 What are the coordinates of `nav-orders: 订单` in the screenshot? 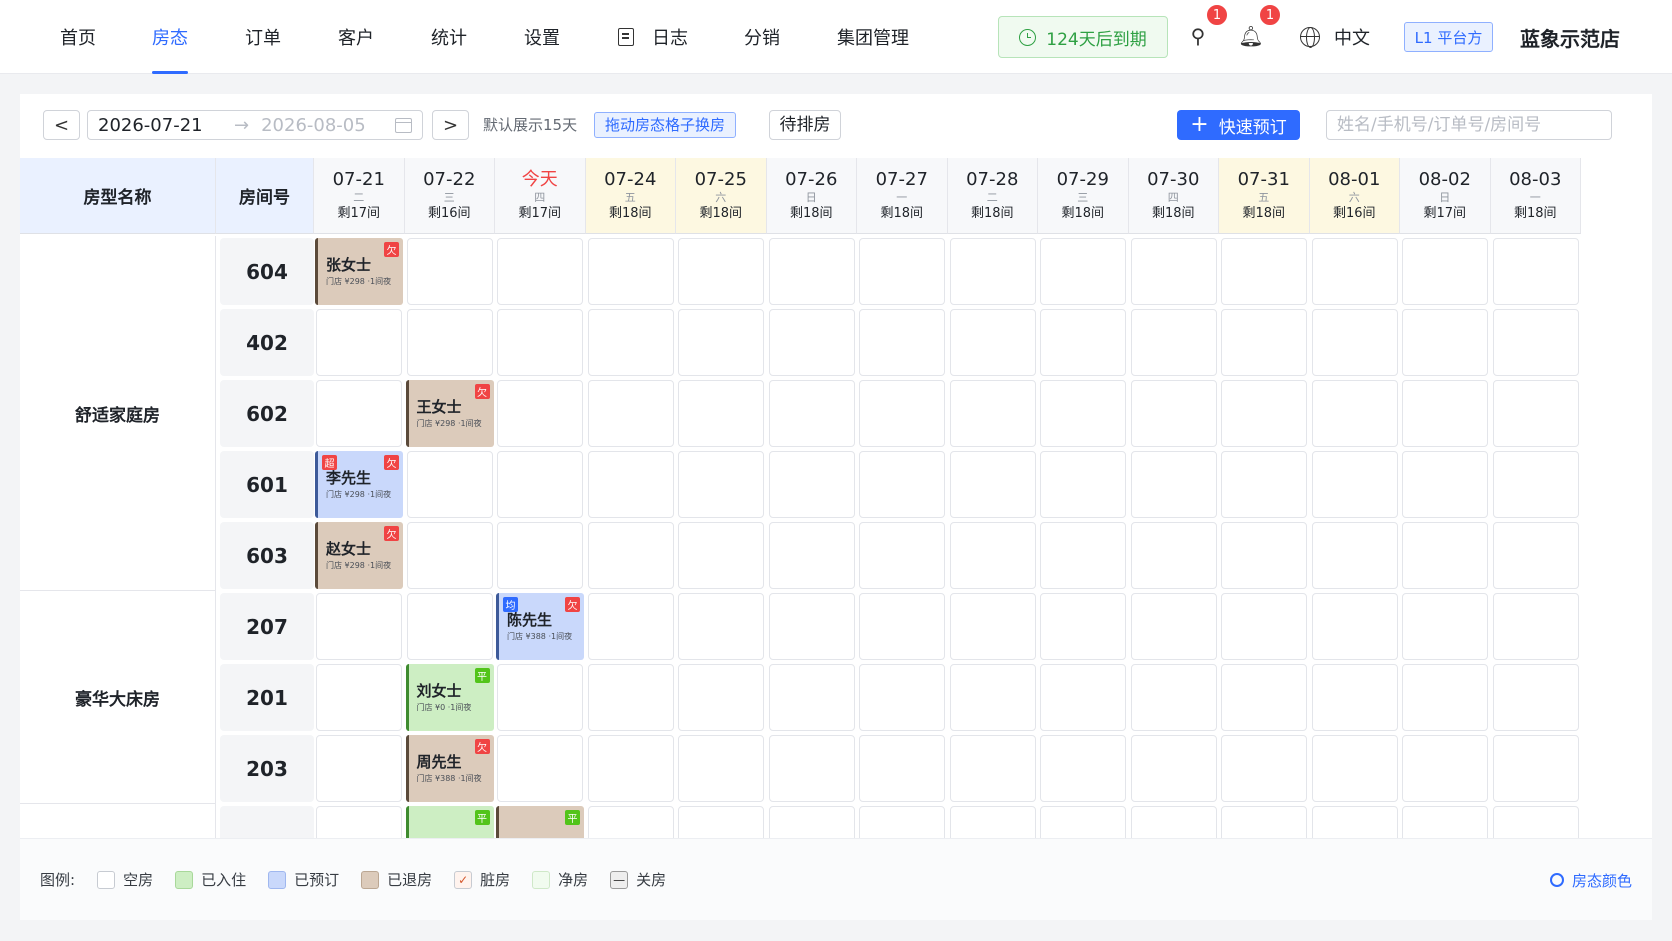 It's located at (263, 37).